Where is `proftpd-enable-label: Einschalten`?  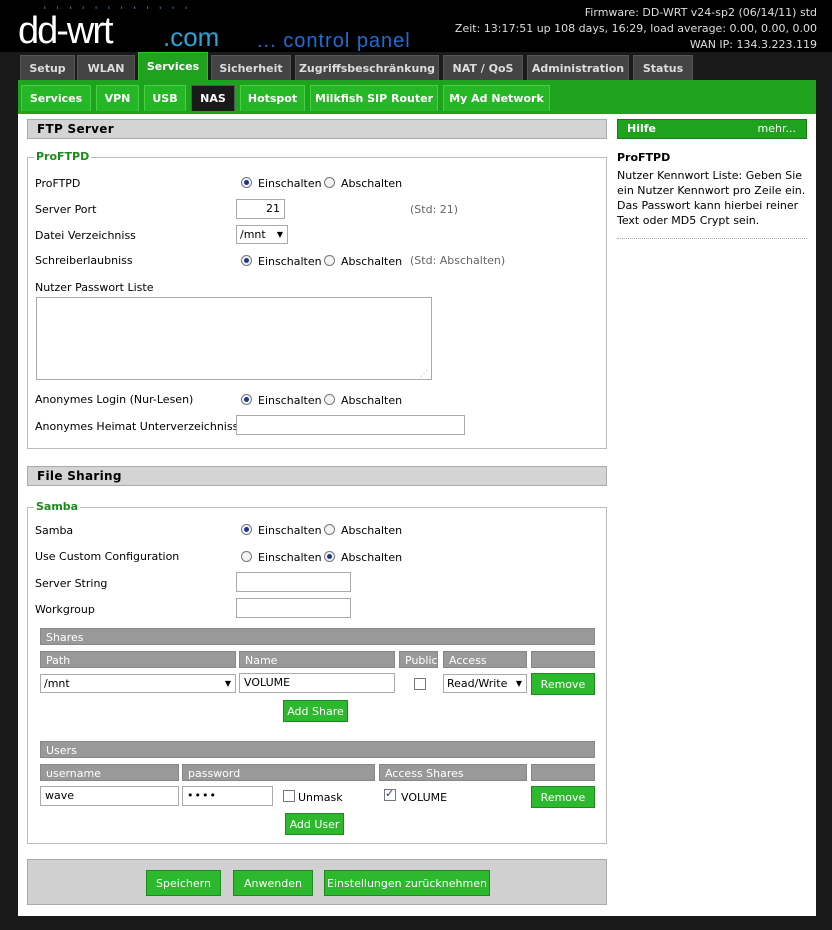
proftpd-enable-label: Einschalten is located at coordinates (290, 183).